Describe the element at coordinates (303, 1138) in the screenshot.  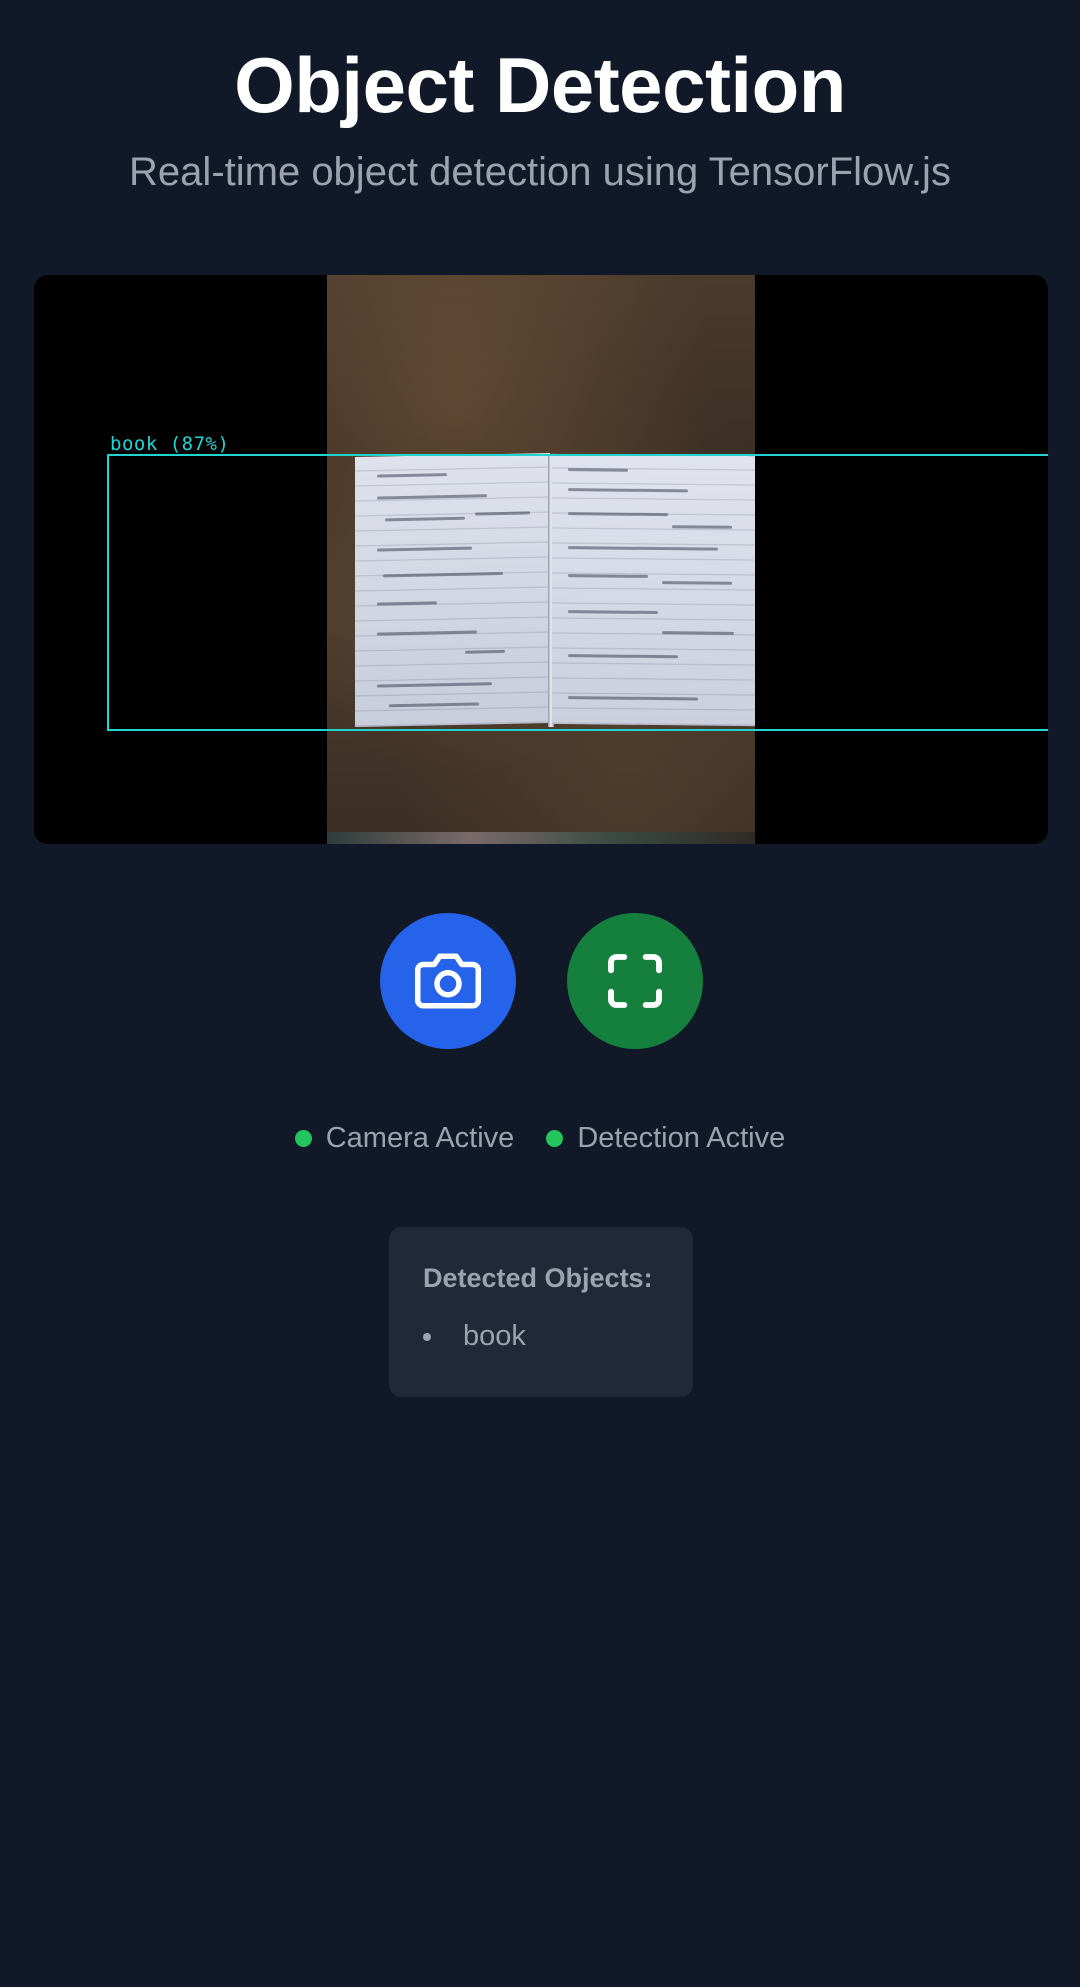
I see `camera-status-dot` at that location.